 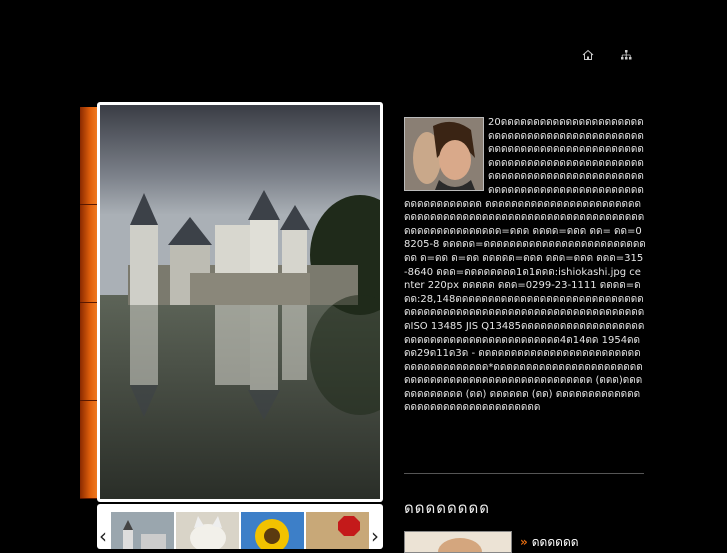 What do you see at coordinates (375, 536) in the screenshot?
I see `next-arrow-icon: ›` at bounding box center [375, 536].